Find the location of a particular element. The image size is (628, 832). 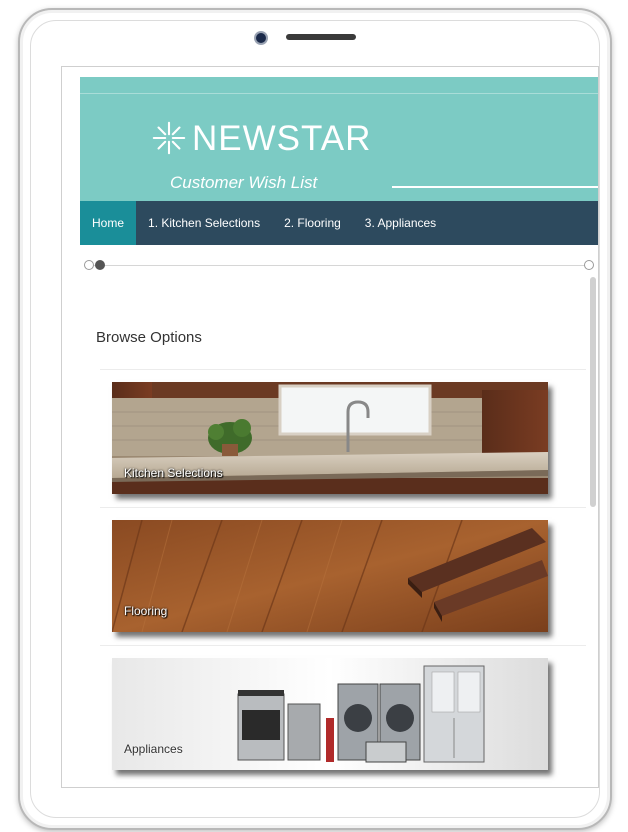

appliances-photo: Appliances is located at coordinates (330, 714).